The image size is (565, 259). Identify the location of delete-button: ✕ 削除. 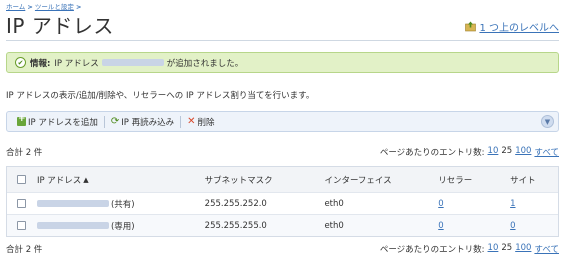
(200, 122).